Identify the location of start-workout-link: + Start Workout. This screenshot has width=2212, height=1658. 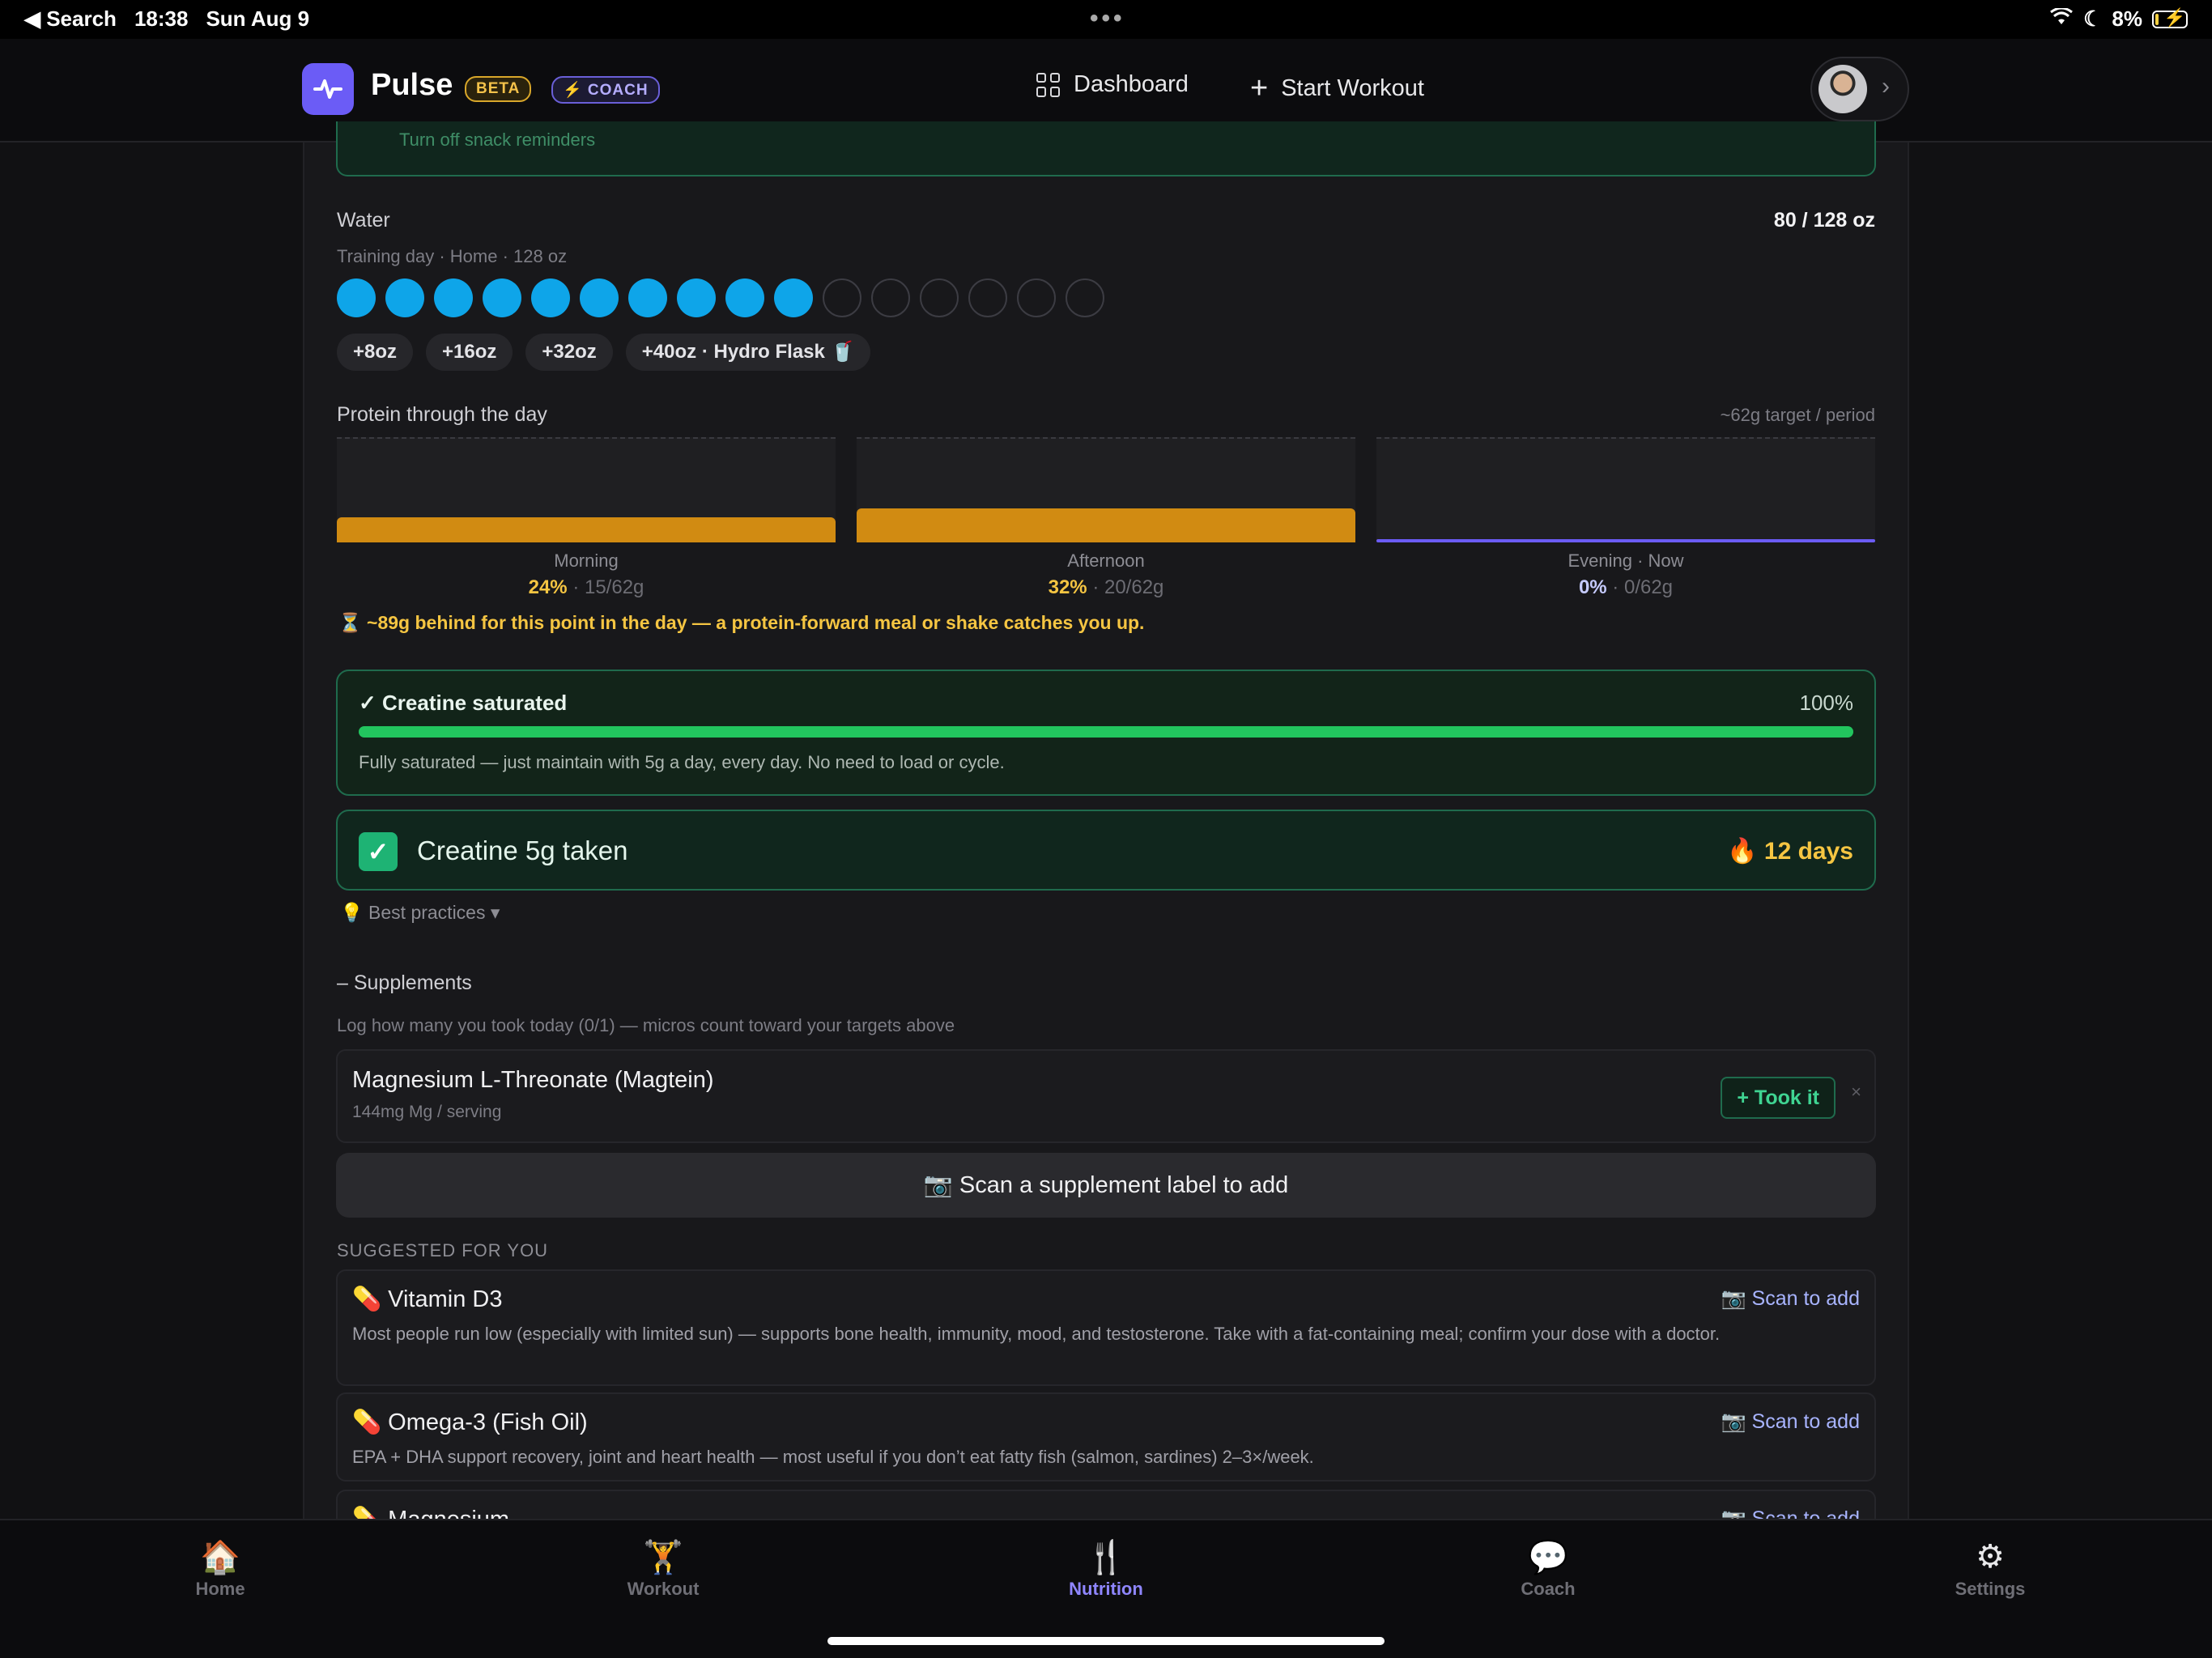
(1337, 88).